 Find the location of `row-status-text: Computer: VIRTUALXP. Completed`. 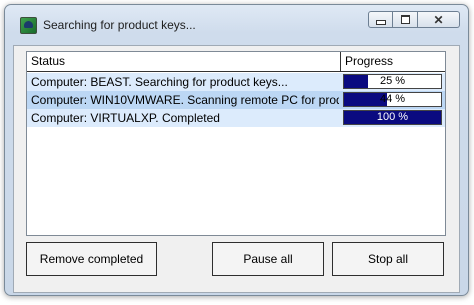

row-status-text: Computer: VIRTUALXP. Completed is located at coordinates (125, 118).